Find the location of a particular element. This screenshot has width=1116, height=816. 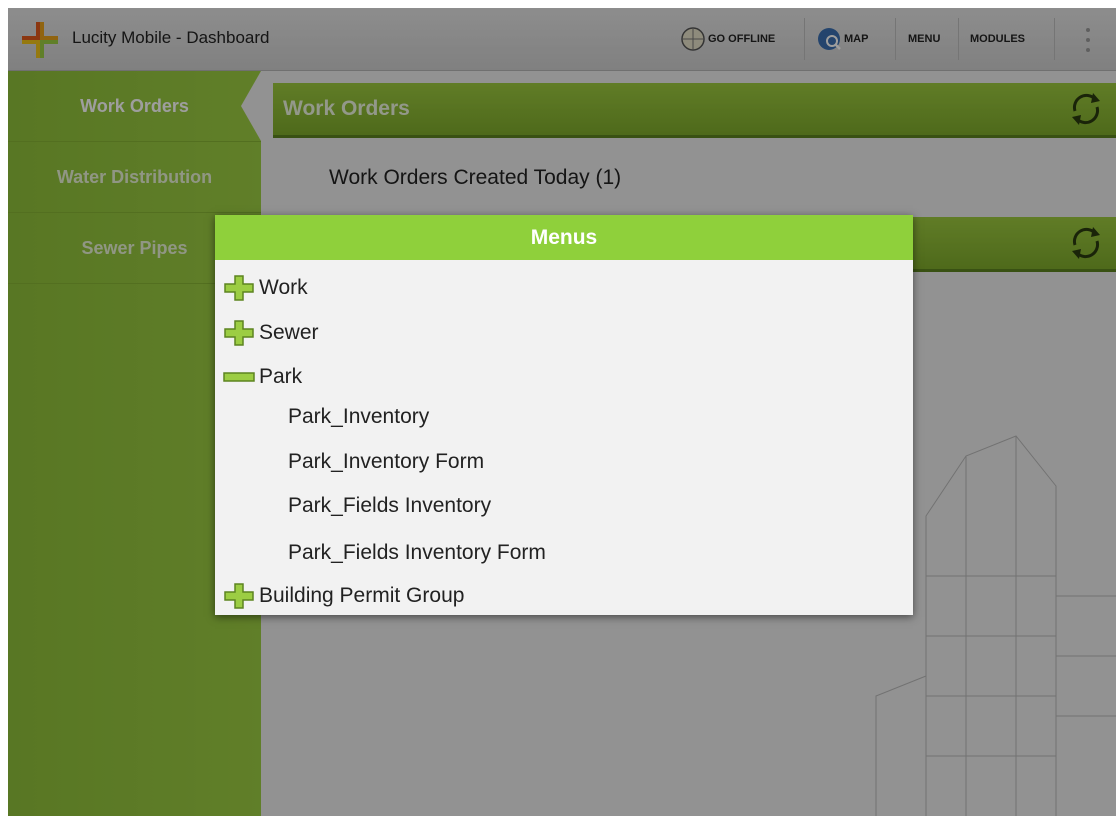

menu-item-park-inventory: Park_Inventory is located at coordinates (358, 417).